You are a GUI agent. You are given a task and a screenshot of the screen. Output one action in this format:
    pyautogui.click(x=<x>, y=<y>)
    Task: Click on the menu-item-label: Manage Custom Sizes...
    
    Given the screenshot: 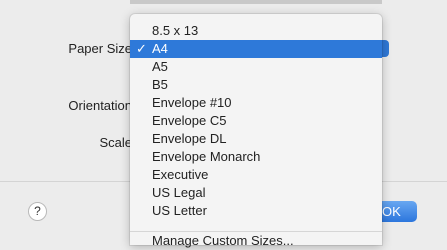 What is the action you would take?
    pyautogui.click(x=223, y=240)
    